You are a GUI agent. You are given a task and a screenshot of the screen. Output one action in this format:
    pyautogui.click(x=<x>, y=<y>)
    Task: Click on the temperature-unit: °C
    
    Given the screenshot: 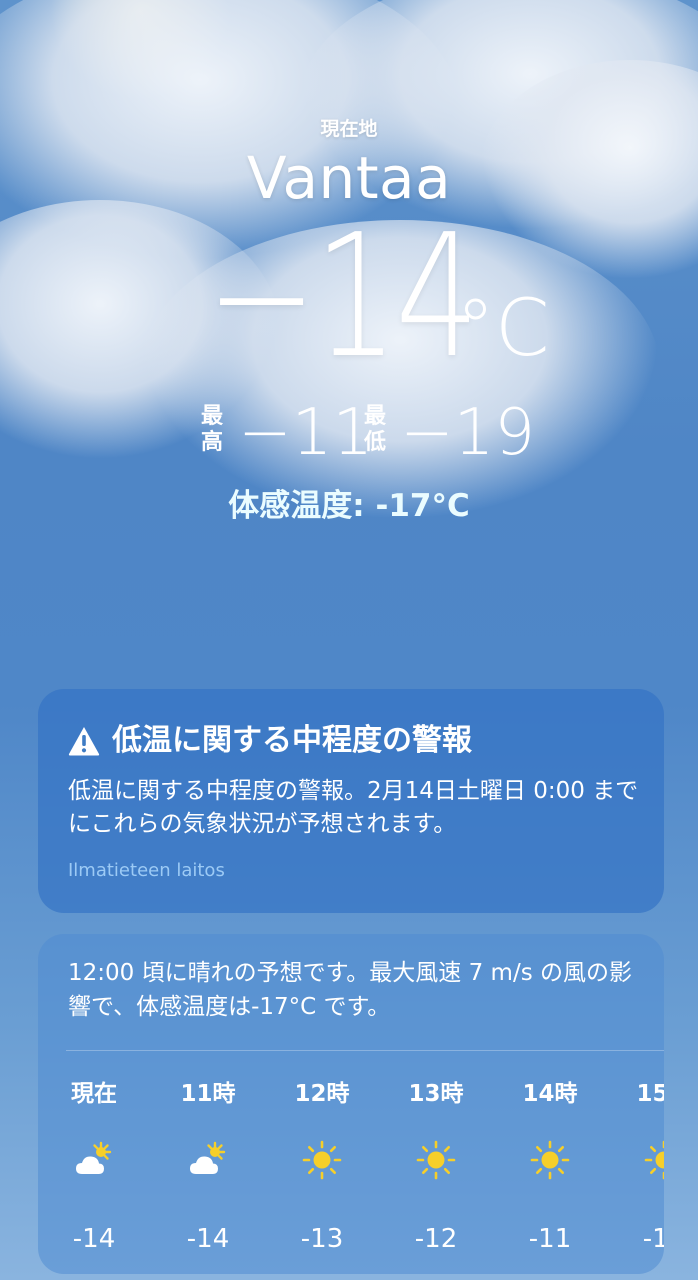 What is the action you would take?
    pyautogui.click(x=503, y=329)
    